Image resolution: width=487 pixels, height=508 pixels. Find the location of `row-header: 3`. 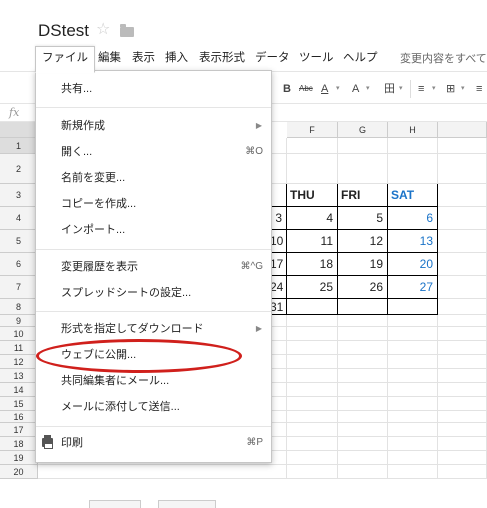

row-header: 3 is located at coordinates (19, 195).